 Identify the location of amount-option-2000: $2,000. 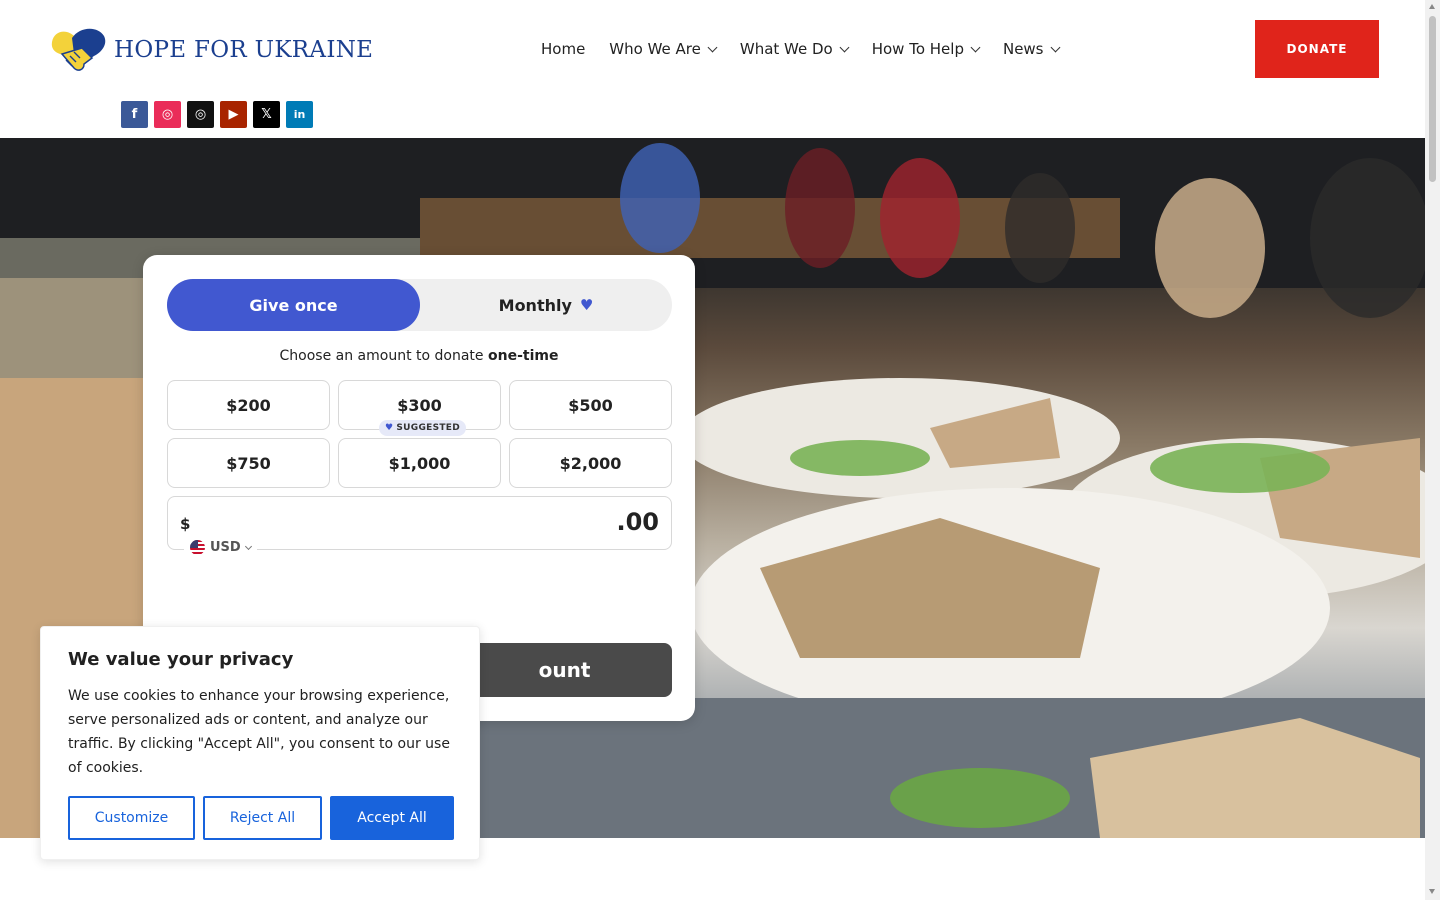
(590, 463).